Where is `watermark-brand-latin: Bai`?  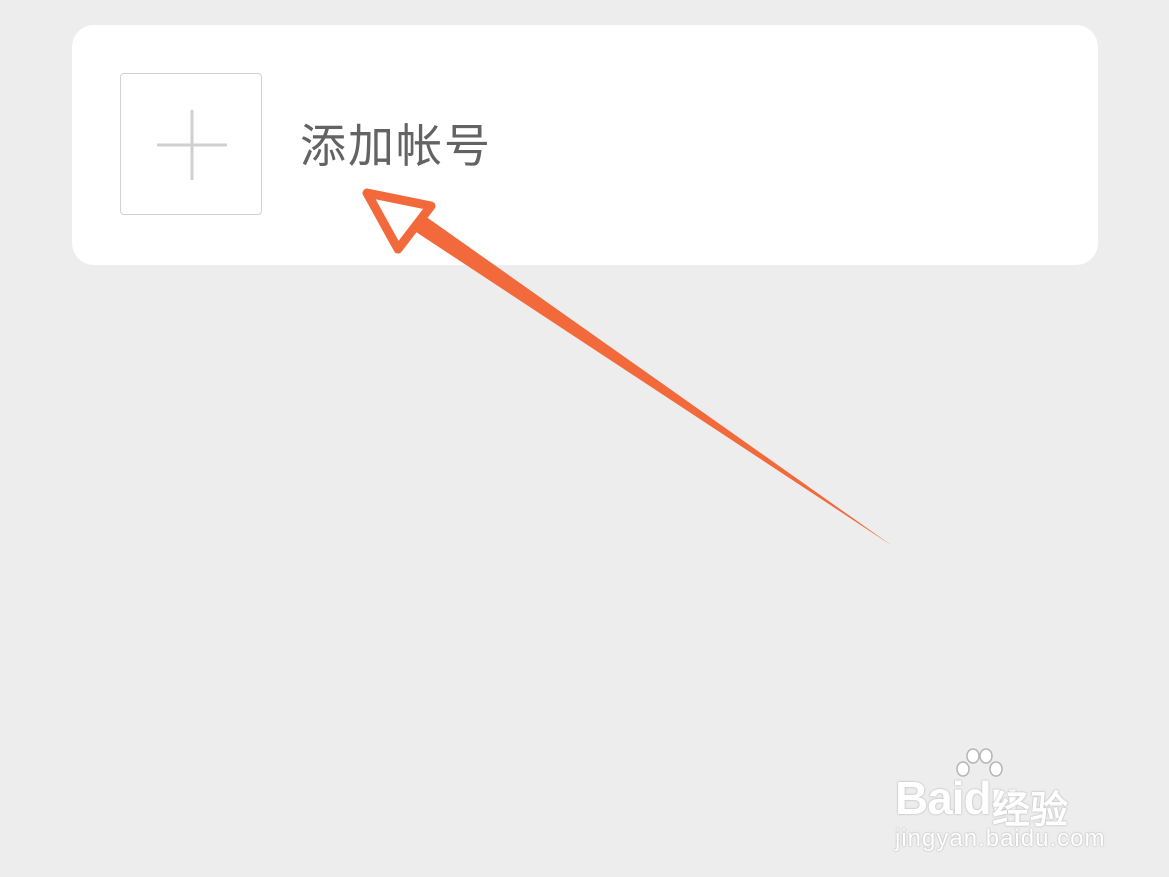 watermark-brand-latin: Bai is located at coordinates (930, 798).